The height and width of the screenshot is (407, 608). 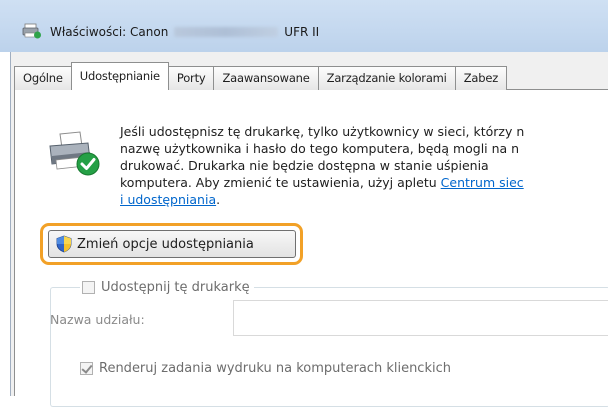 I want to click on window-title-suffix: UFR II, so click(x=302, y=32).